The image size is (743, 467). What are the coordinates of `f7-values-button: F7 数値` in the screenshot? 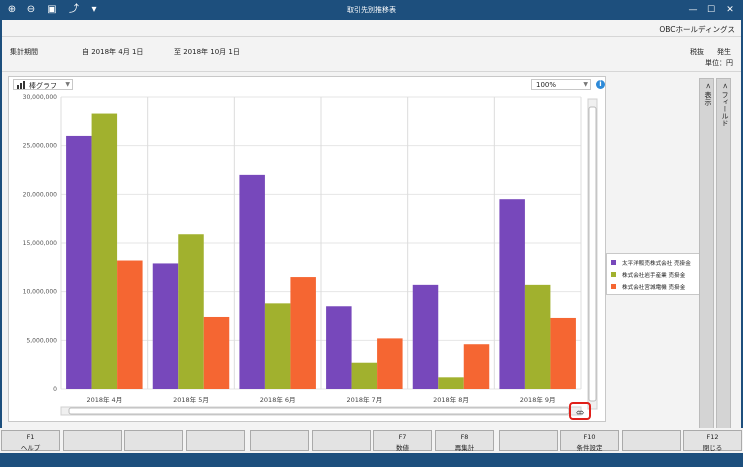 It's located at (402, 441).